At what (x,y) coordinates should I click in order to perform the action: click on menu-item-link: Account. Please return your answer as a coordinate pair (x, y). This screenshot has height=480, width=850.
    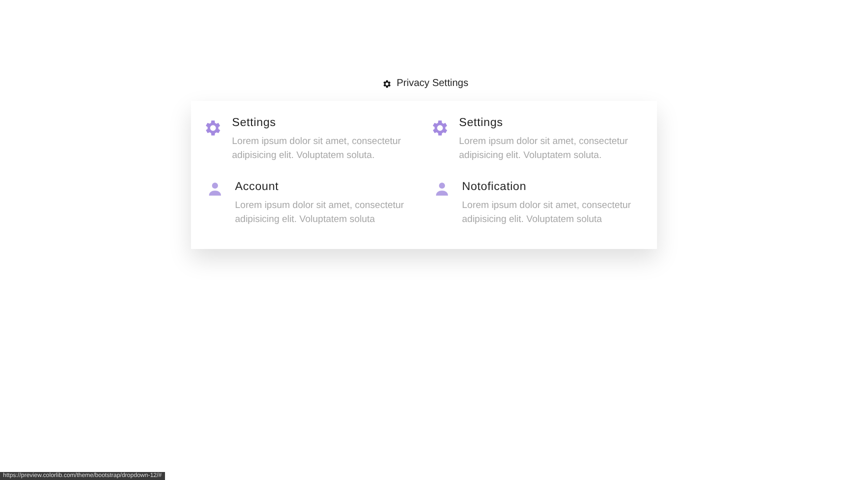
    Looking at the image, I should click on (325, 187).